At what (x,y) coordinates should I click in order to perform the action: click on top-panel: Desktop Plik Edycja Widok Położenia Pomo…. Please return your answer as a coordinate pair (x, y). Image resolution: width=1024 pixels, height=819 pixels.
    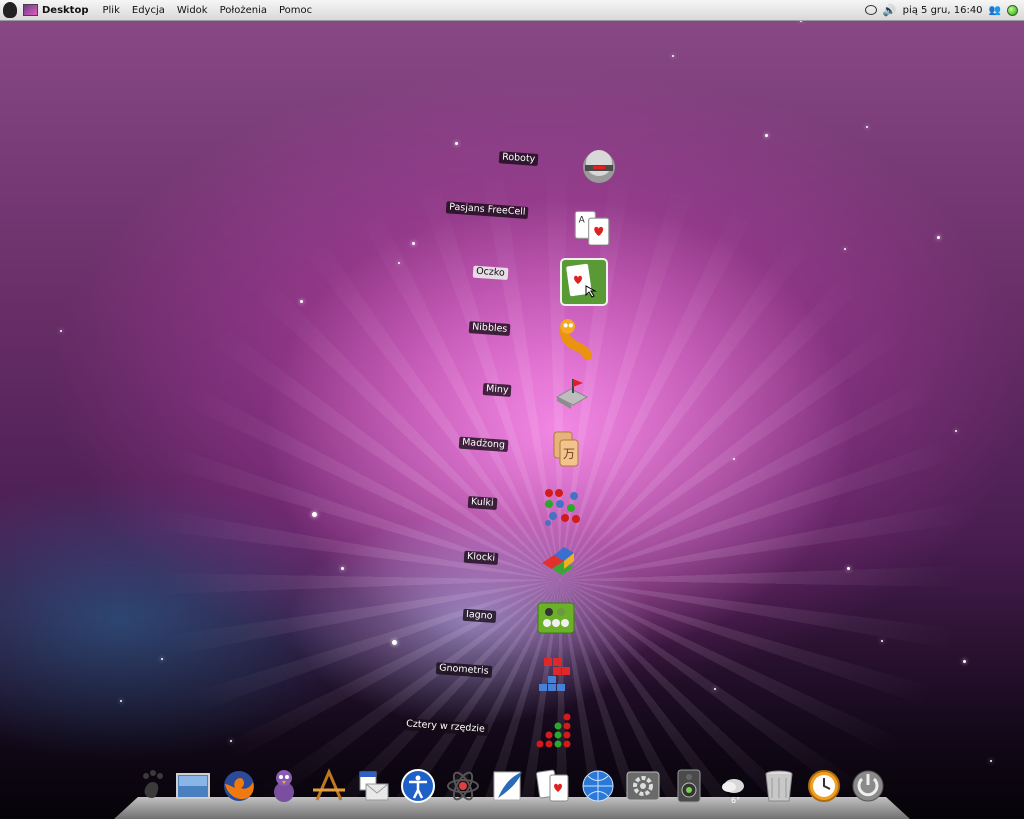
    Looking at the image, I should click on (512, 10).